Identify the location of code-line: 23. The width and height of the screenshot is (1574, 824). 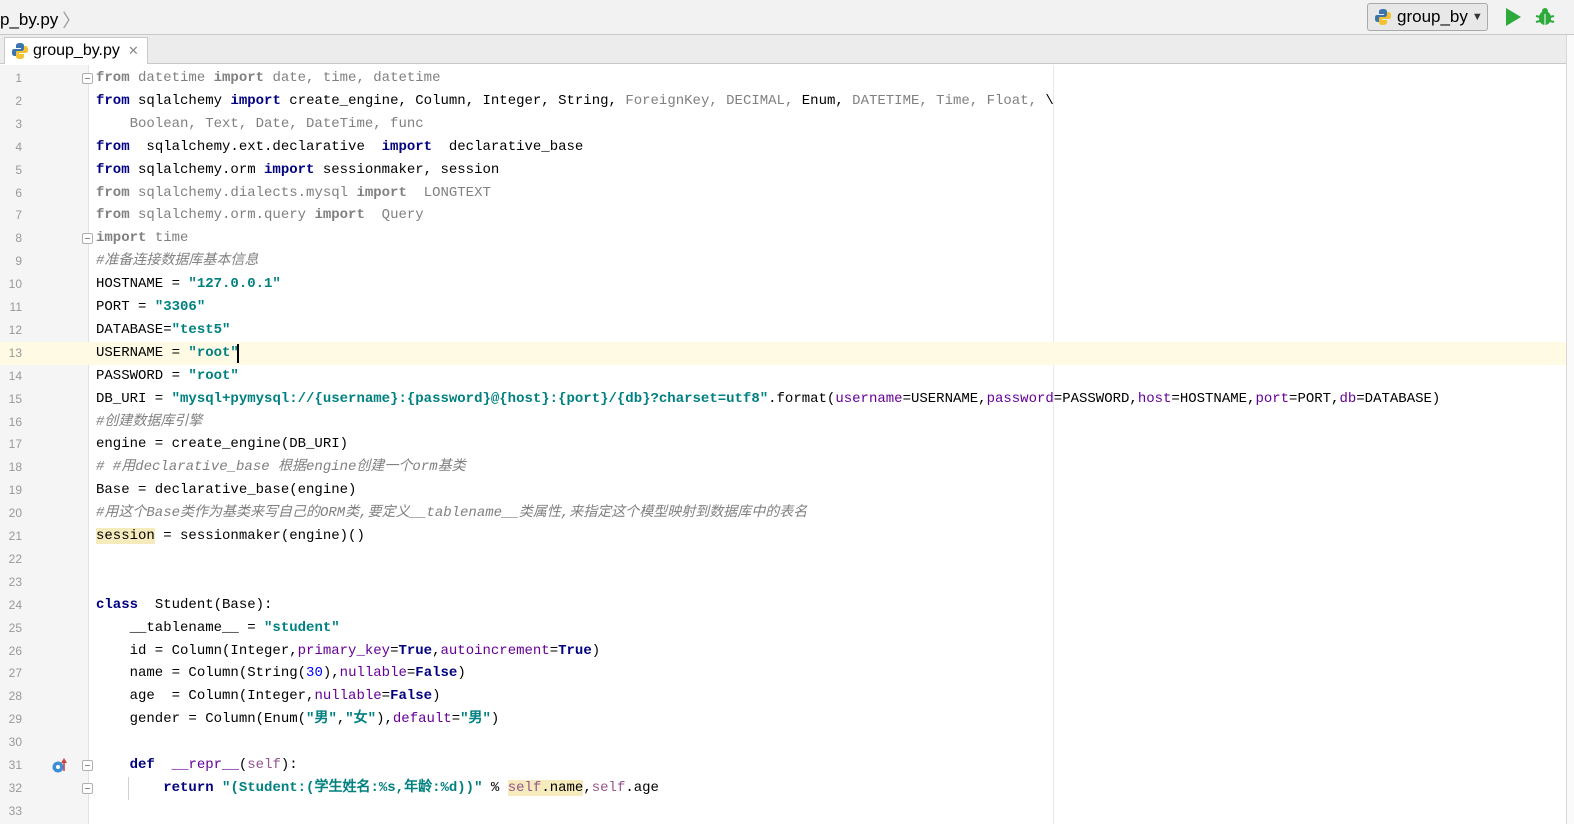
(783, 582).